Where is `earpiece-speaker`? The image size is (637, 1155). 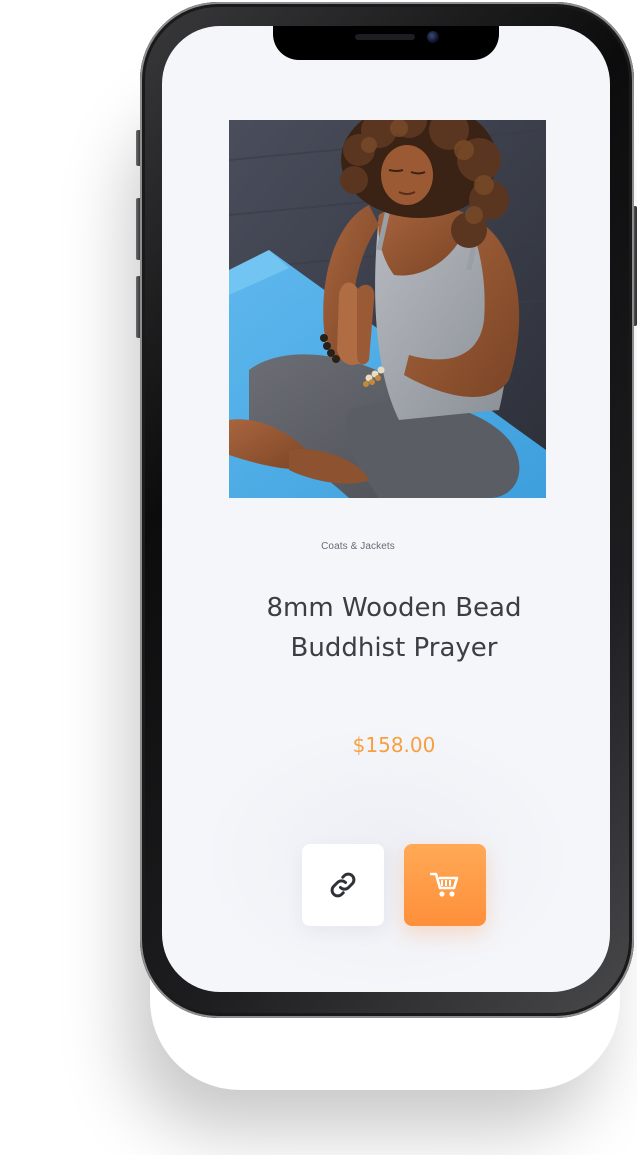 earpiece-speaker is located at coordinates (385, 37).